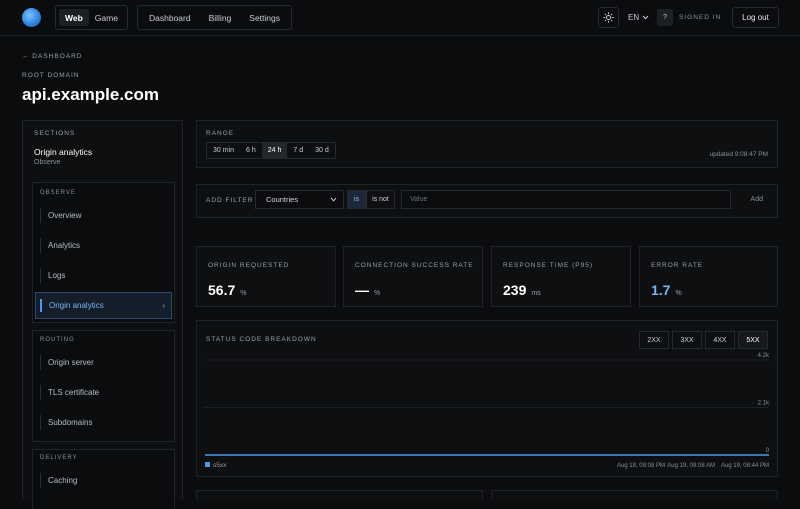 This screenshot has width=800, height=509. Describe the element at coordinates (677, 265) in the screenshot. I see `stat-label: ERROR RATE` at that location.